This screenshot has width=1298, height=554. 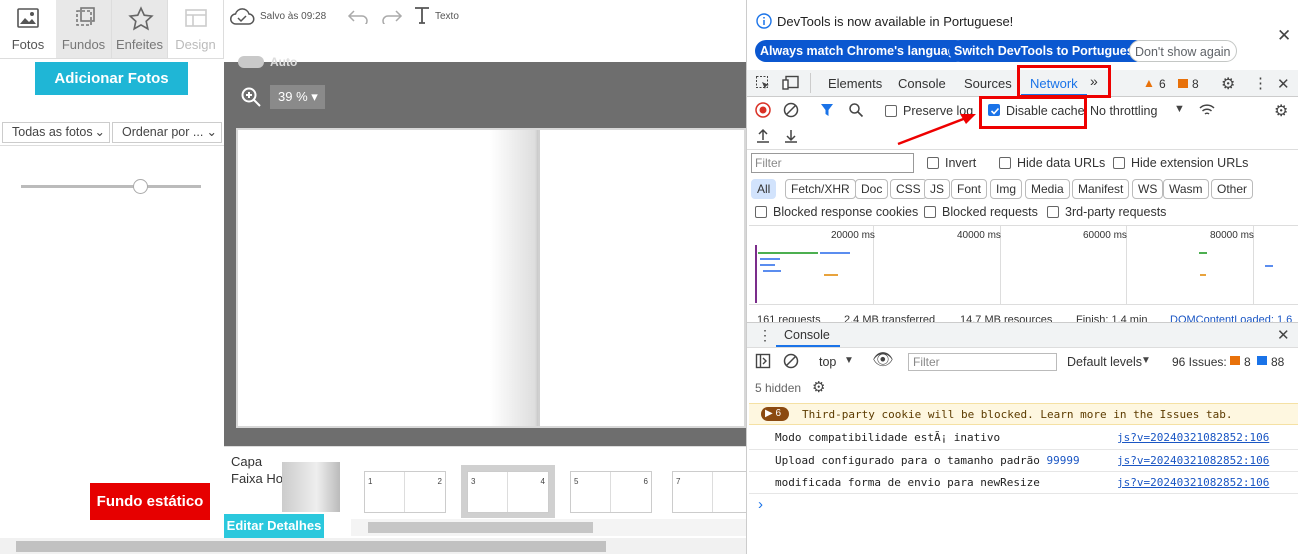 I want to click on eye-icon: 👁, so click(x=883, y=360).